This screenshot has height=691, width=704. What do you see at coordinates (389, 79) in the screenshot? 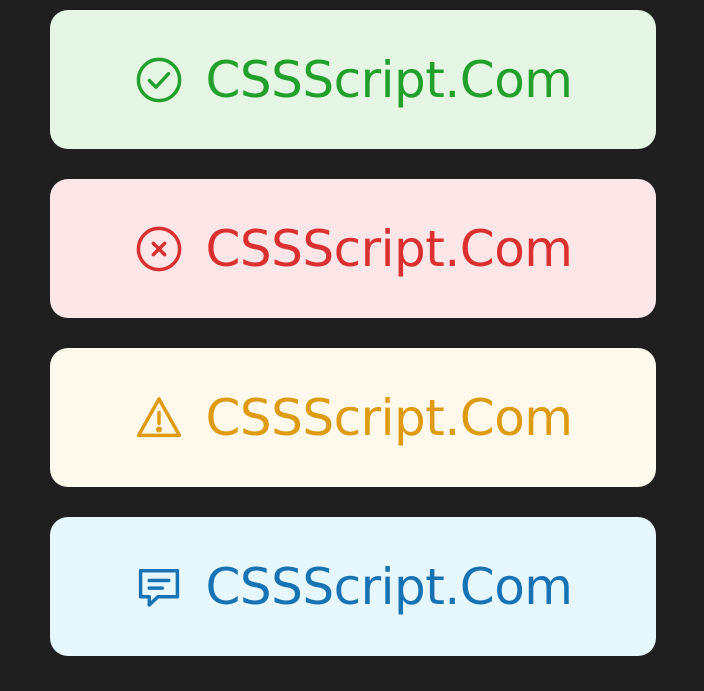
I see `alert-success-text: CSSScript.Com` at bounding box center [389, 79].